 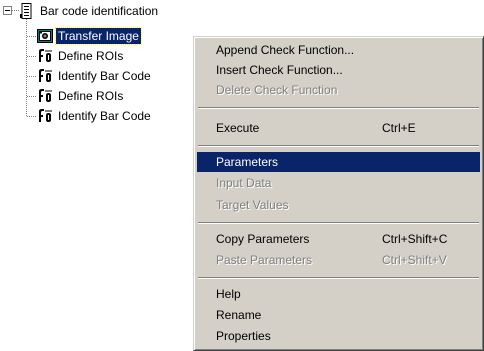 I want to click on tree-root-label: Bar code identification, so click(x=99, y=11).